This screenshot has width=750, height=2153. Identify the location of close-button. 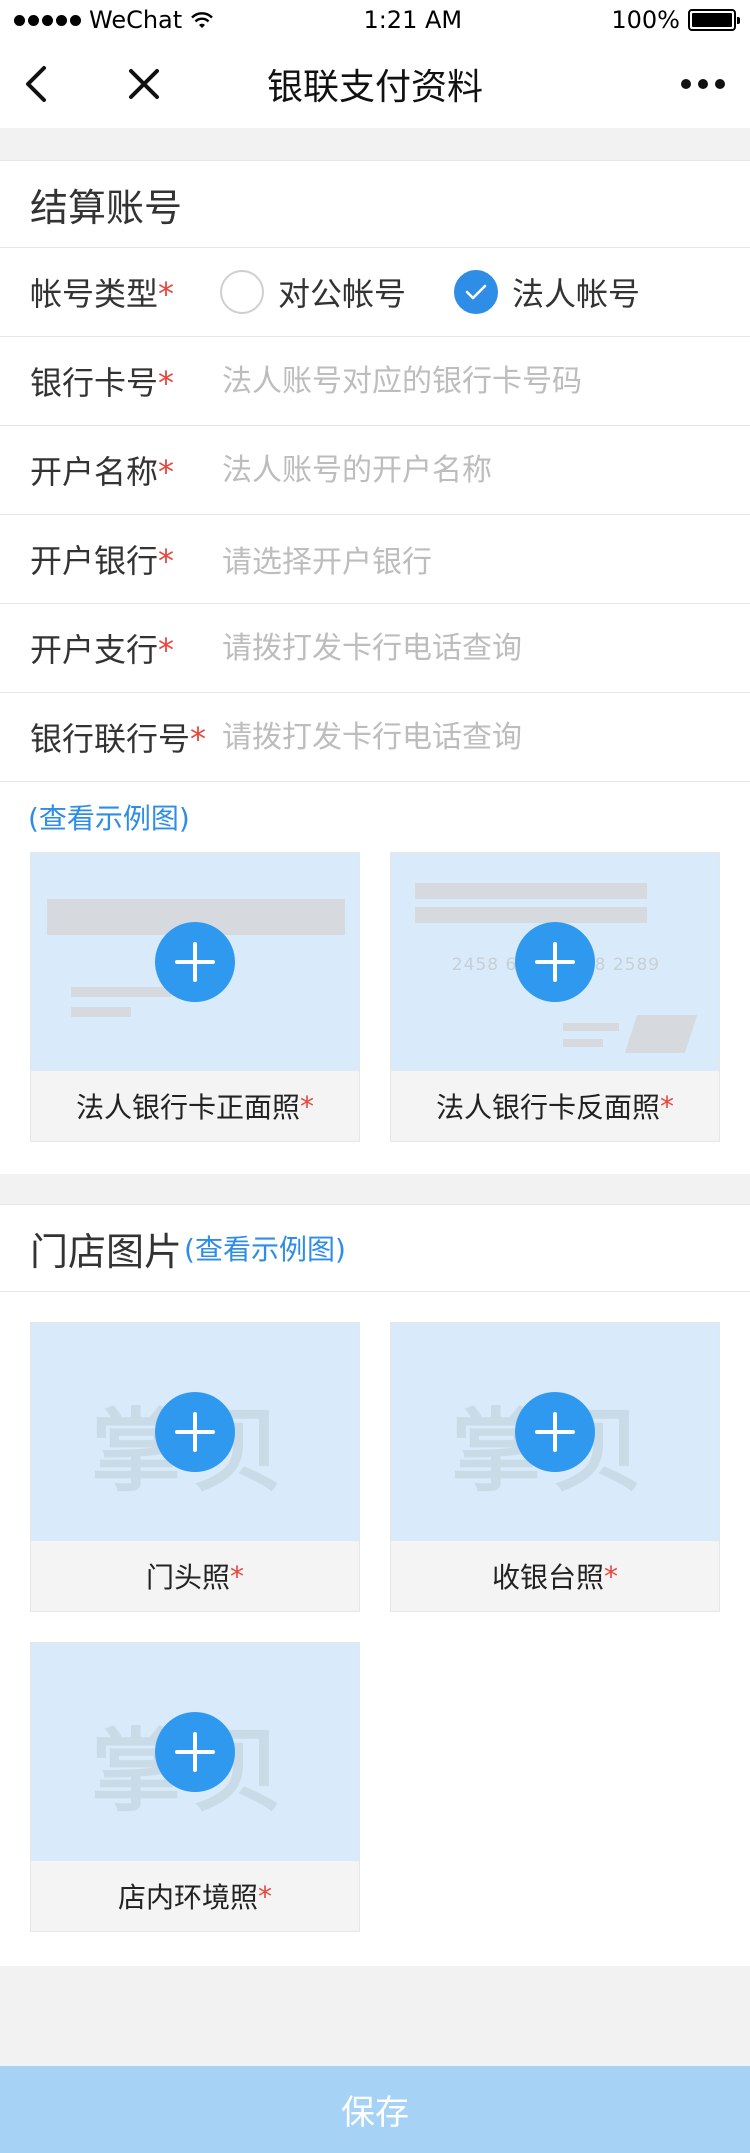
(144, 84).